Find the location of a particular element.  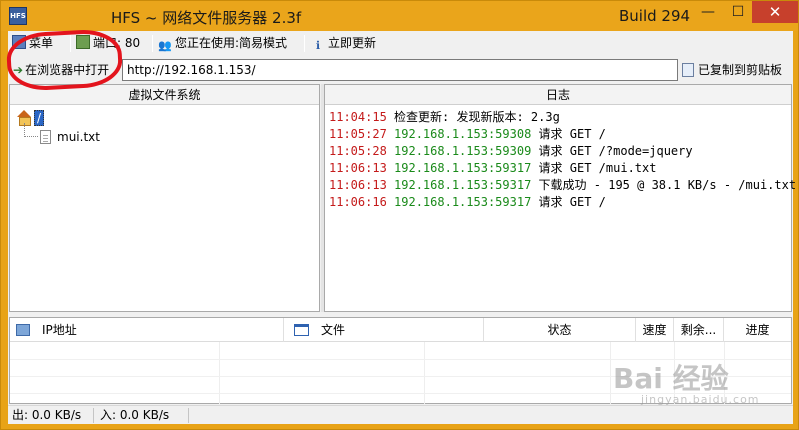

copy-to-clipboard-button: 已复制到剪贴板 is located at coordinates (732, 70).